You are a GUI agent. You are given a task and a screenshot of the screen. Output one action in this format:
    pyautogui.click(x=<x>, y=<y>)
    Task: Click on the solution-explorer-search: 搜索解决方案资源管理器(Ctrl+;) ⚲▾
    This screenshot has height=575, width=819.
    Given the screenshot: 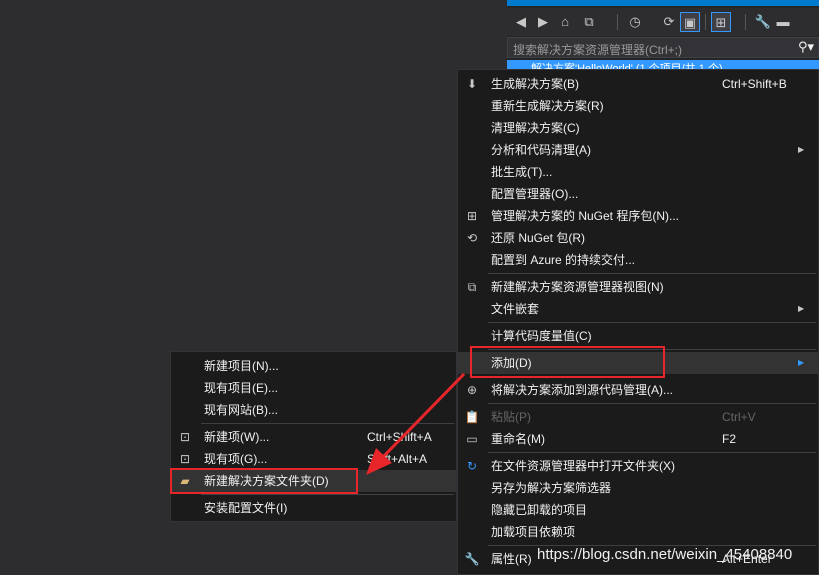 What is the action you would take?
    pyautogui.click(x=663, y=47)
    